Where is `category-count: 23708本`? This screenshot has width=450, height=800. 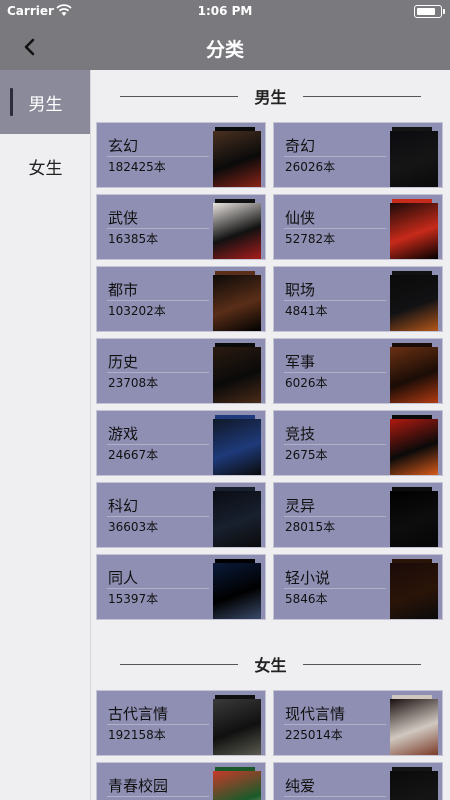
category-count: 23708本 is located at coordinates (133, 383).